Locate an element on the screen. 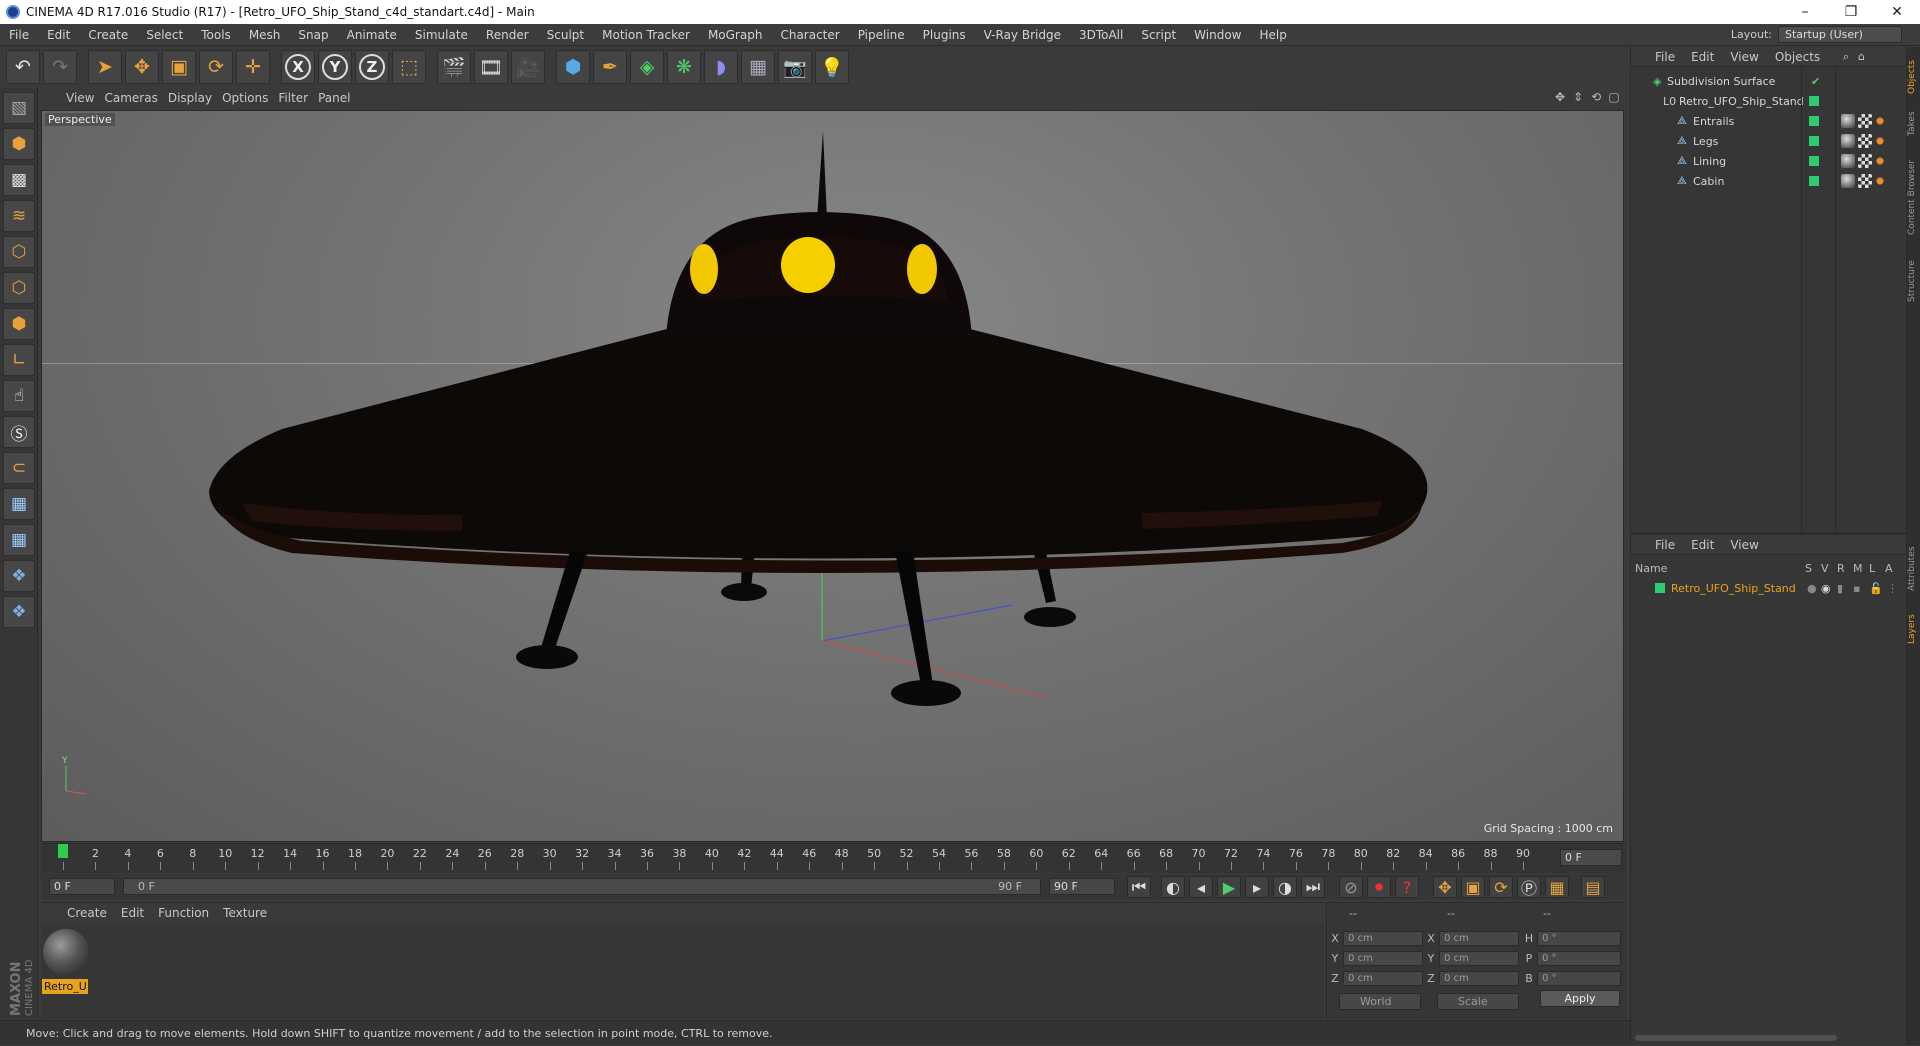  viewport-menu-options: Options is located at coordinates (250, 98).